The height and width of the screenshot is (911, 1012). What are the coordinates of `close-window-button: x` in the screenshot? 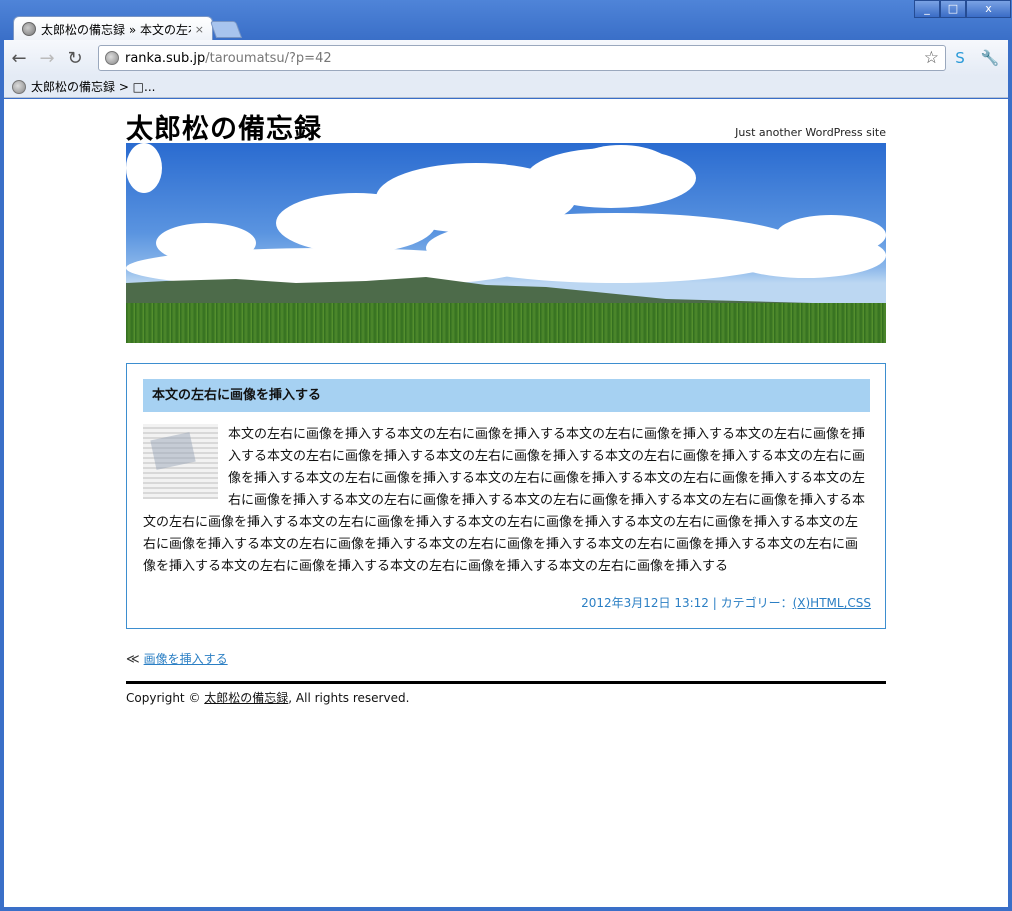 It's located at (988, 9).